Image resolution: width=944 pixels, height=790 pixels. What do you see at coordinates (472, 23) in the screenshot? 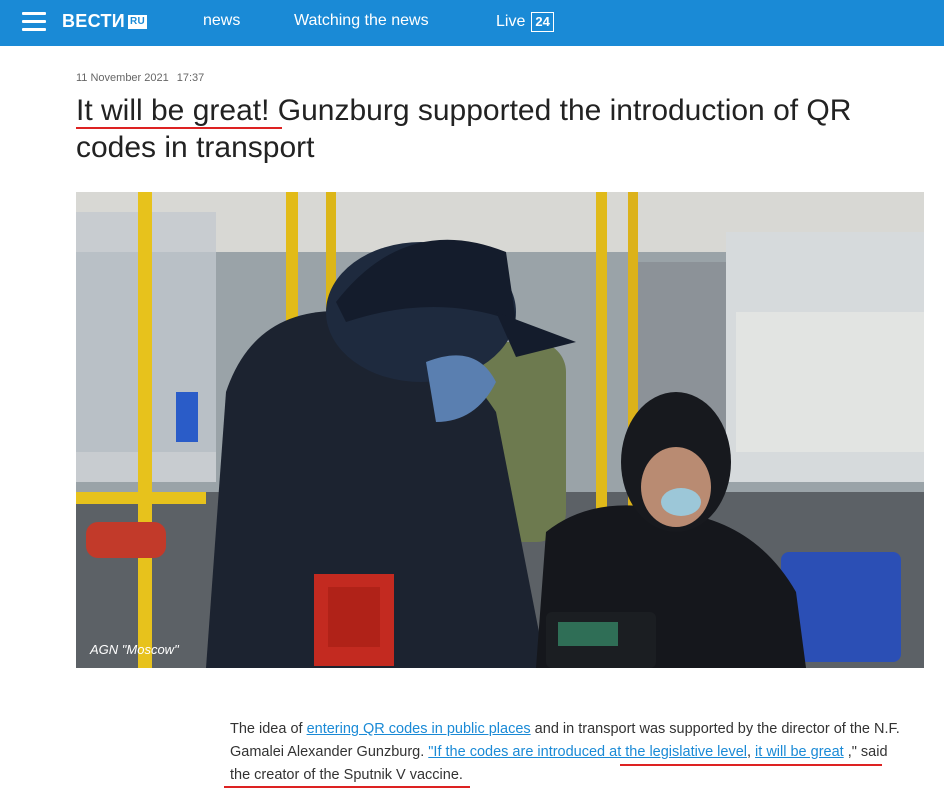
I see `top-navigation-bar: ВЕСТИ RU news Watching the news Live 24` at bounding box center [472, 23].